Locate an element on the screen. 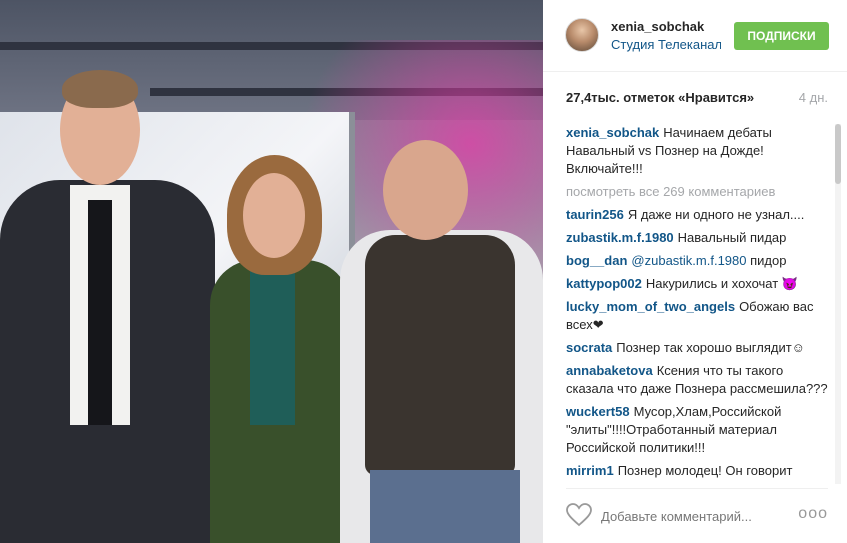 Image resolution: width=847 pixels, height=543 pixels. comment-item: zubastik.m.f.1980 Навальный пидар is located at coordinates (697, 238).